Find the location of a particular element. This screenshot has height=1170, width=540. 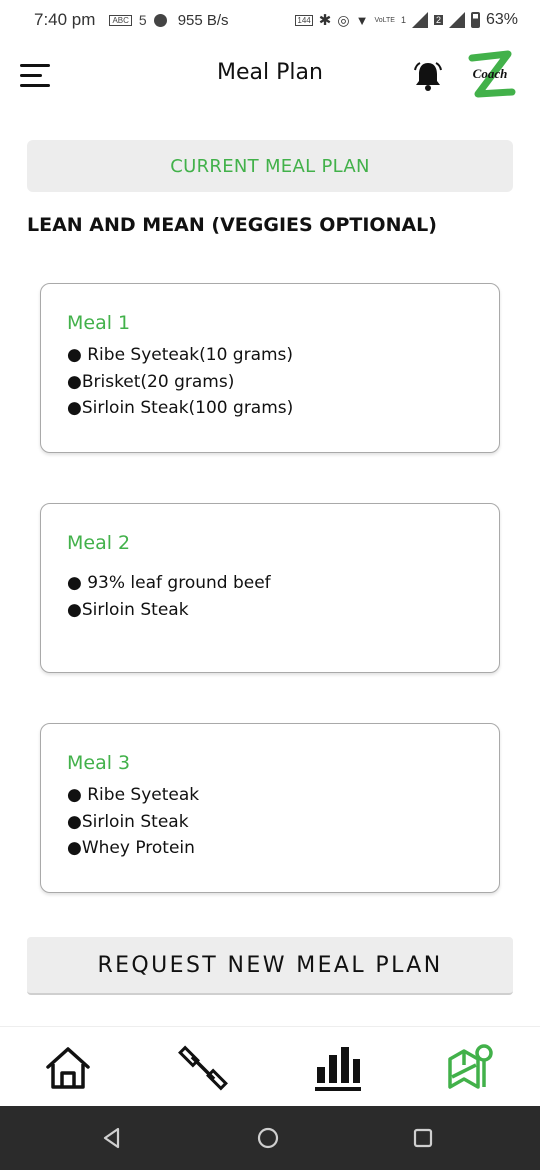

signal-sim2-icon is located at coordinates (456, 20).